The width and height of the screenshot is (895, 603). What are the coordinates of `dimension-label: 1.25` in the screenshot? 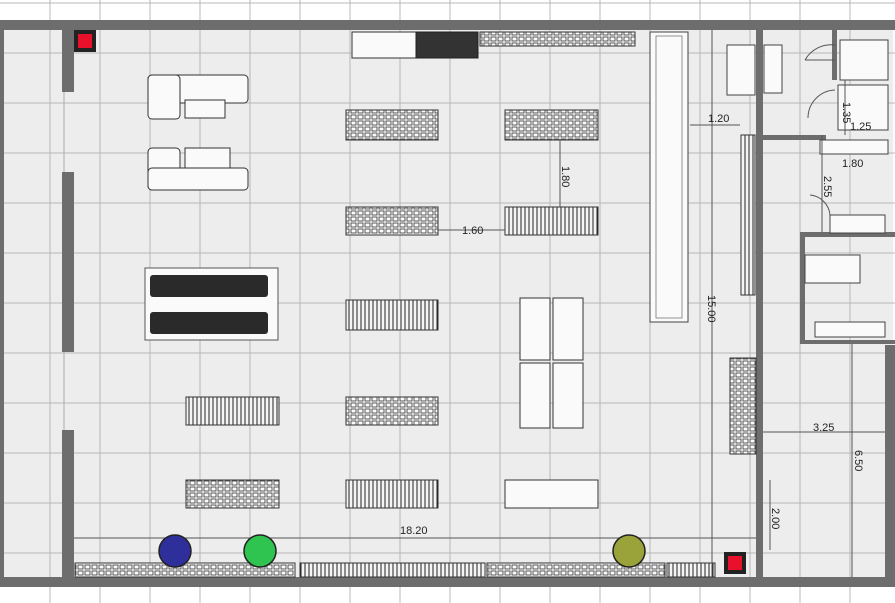 It's located at (860, 127).